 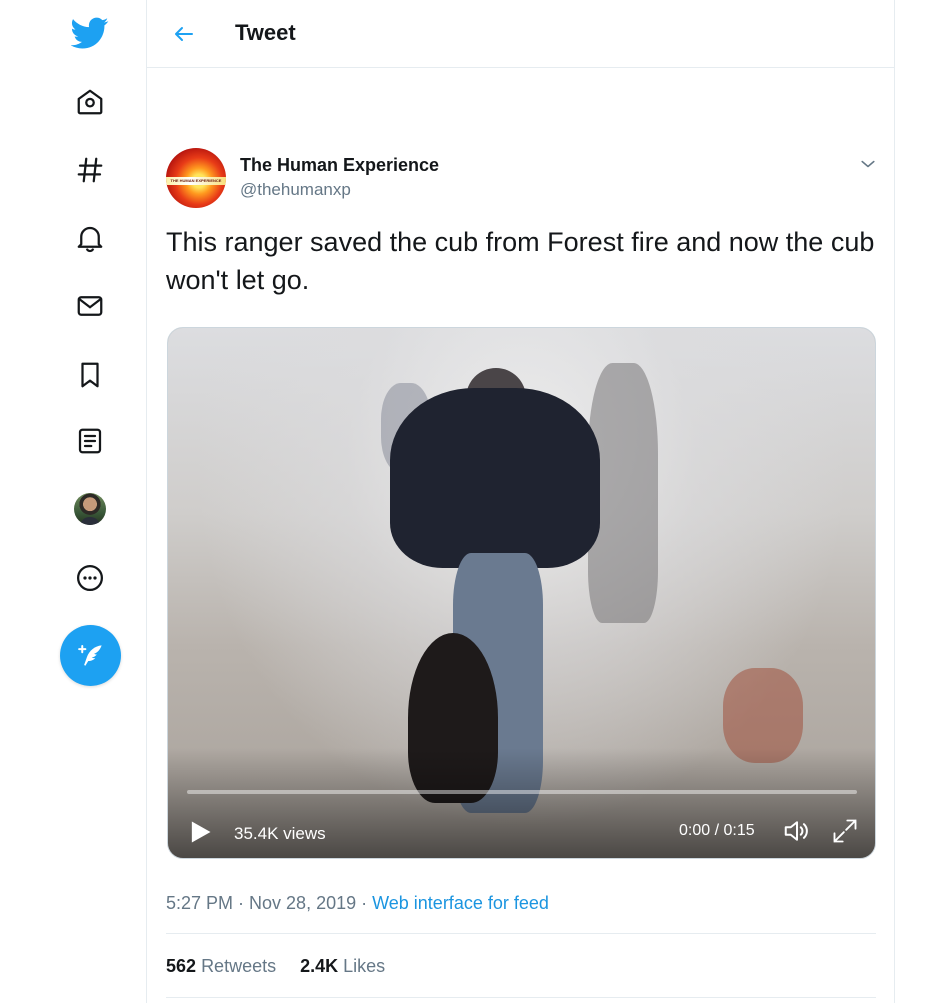 I want to click on tweet-more-button, so click(x=868, y=164).